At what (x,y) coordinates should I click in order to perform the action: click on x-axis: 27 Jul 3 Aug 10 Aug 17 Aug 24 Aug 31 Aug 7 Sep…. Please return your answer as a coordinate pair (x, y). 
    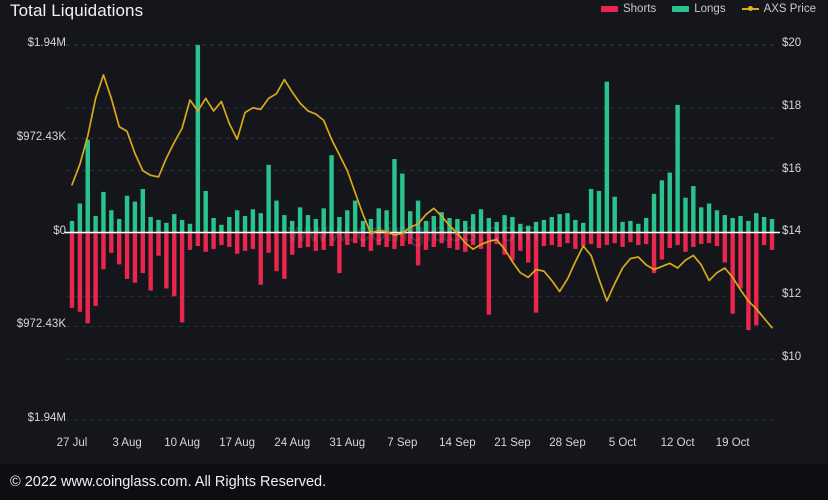
    Looking at the image, I should click on (414, 446).